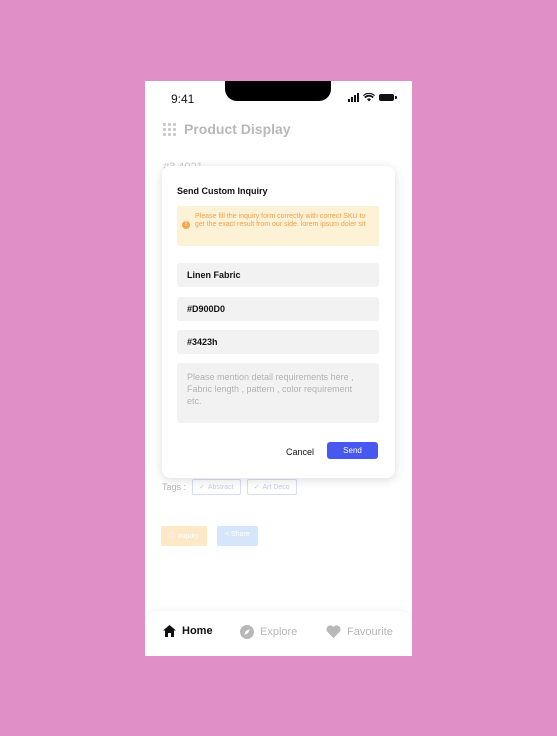 This screenshot has height=736, width=557. What do you see at coordinates (240, 534) in the screenshot?
I see `share-label: Share` at bounding box center [240, 534].